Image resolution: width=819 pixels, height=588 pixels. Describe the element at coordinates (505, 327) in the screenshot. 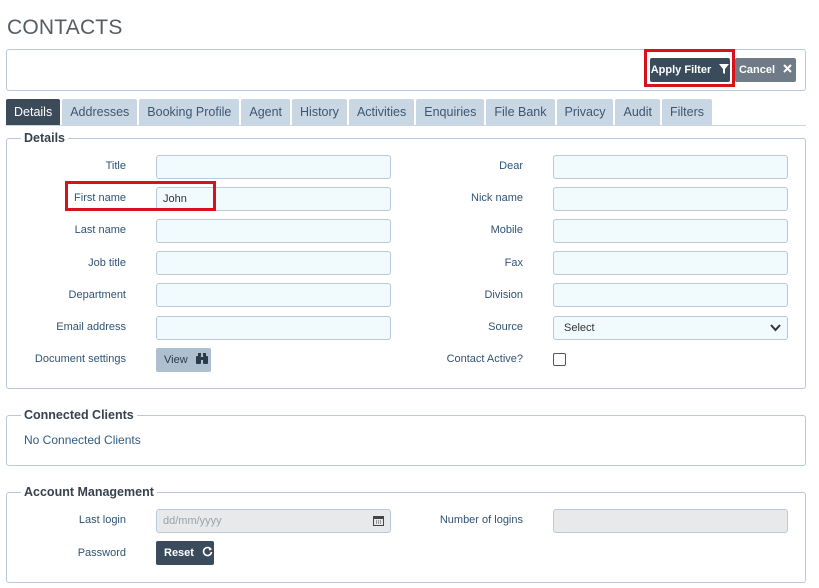

I see `source-label: Source` at that location.